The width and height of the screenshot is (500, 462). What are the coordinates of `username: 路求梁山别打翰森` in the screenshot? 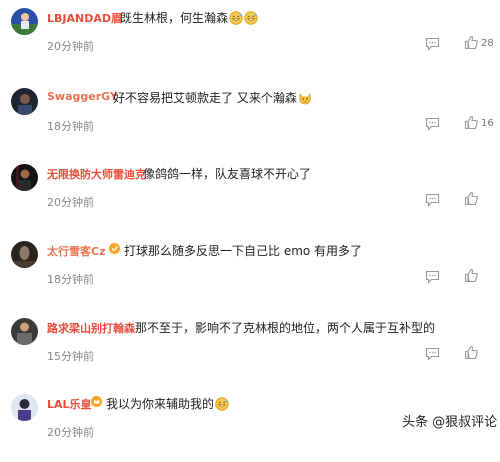 It's located at (91, 328).